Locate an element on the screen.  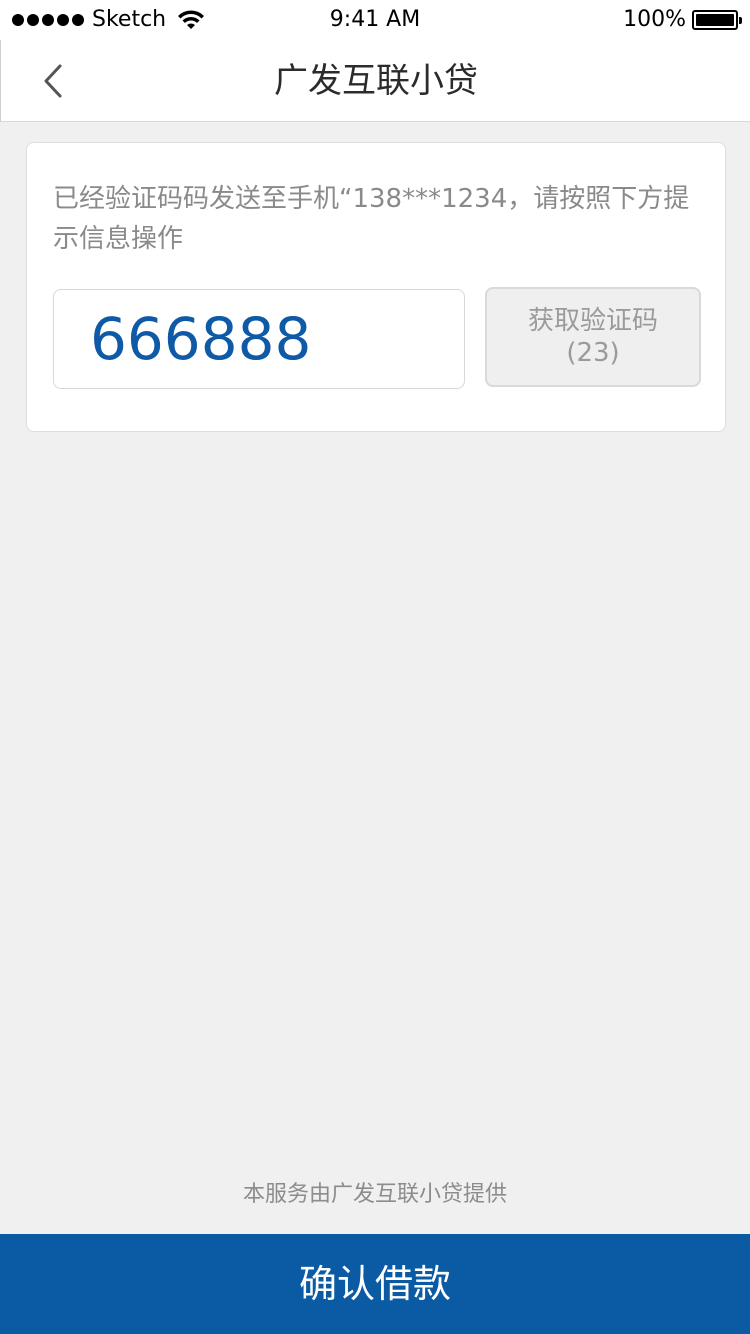
battery-percent: 100% is located at coordinates (654, 19).